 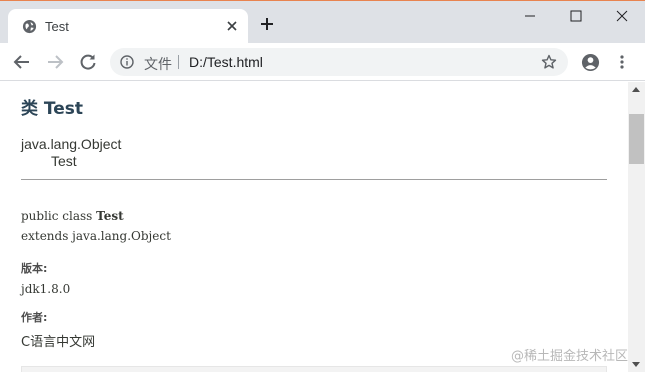 What do you see at coordinates (55, 62) in the screenshot?
I see `forward-arrow-icon` at bounding box center [55, 62].